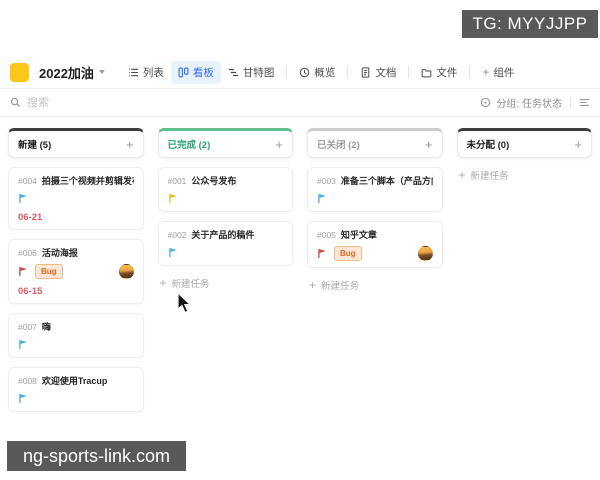  I want to click on files-icon, so click(426, 72).